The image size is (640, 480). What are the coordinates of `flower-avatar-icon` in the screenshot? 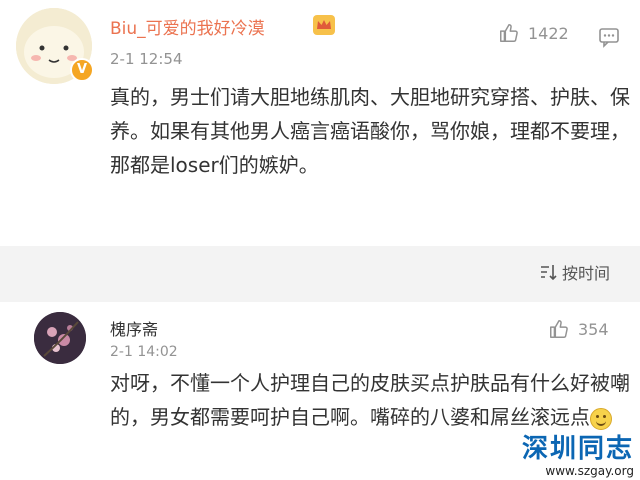 It's located at (60, 338).